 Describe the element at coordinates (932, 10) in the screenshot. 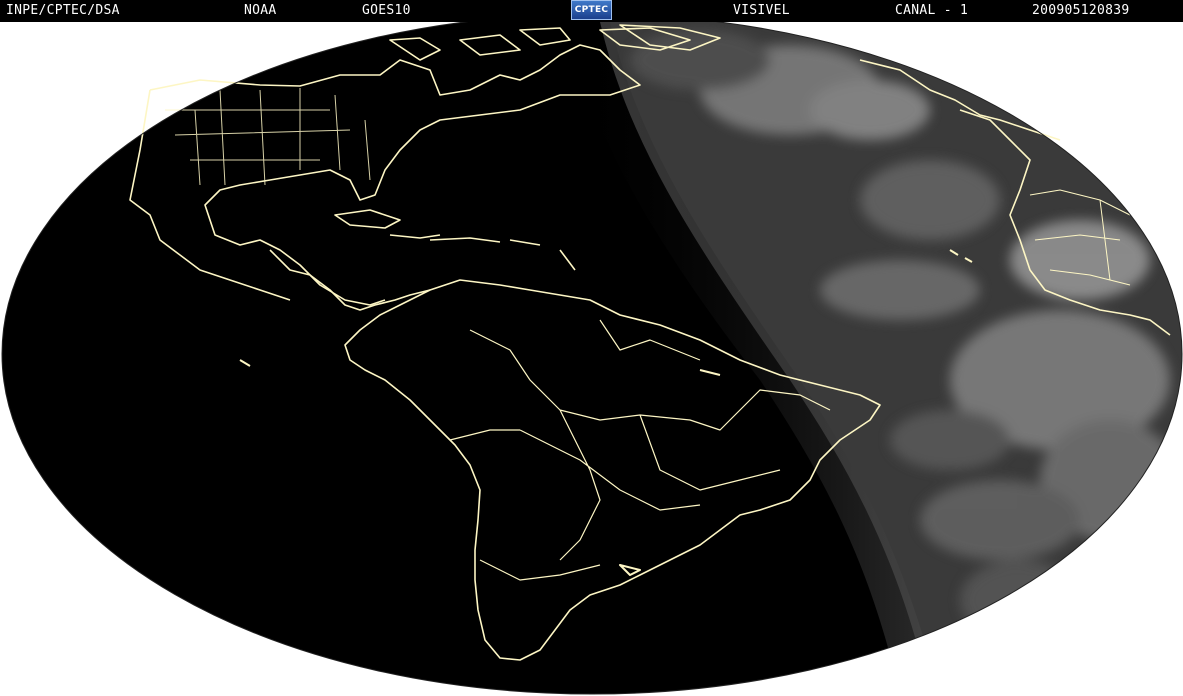

I see `channel-label: CANAL - 1` at that location.